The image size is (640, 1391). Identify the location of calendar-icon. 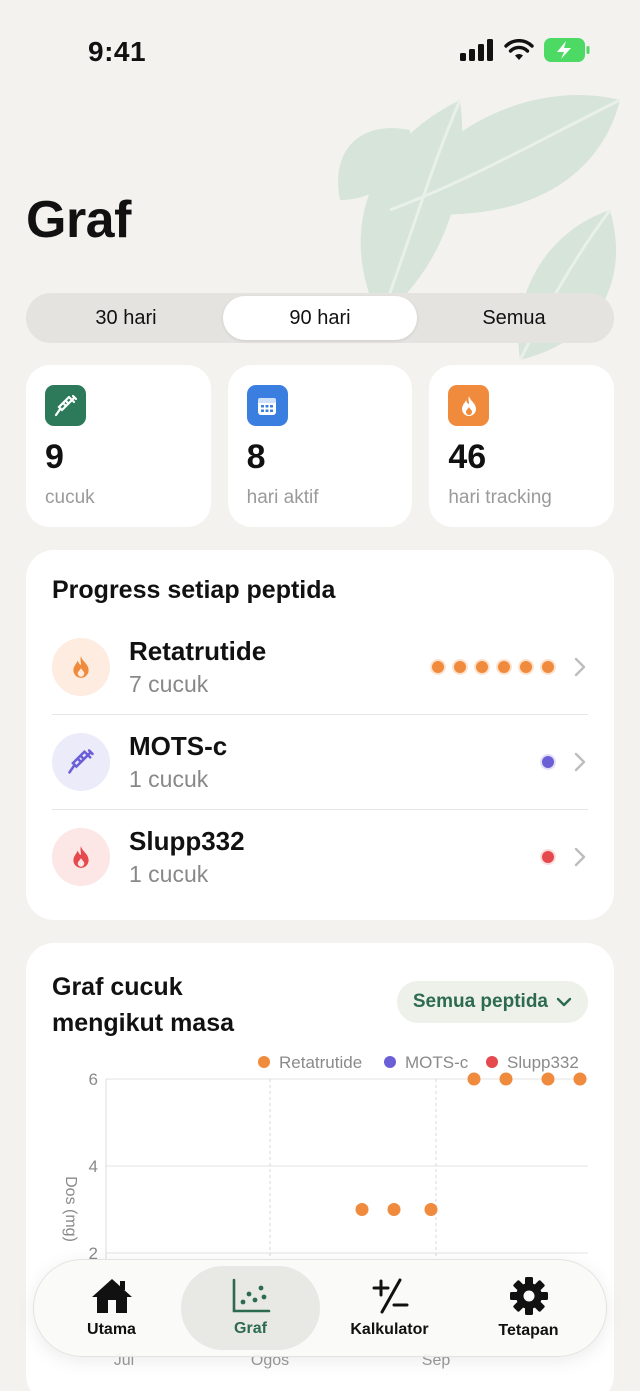
(267, 405).